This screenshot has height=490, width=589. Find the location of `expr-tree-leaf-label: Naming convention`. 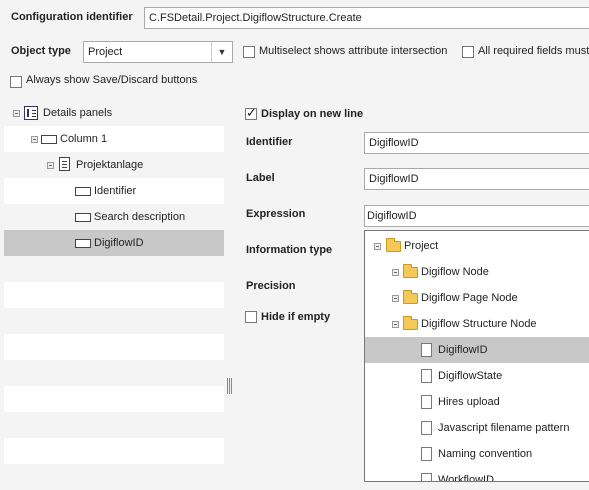

expr-tree-leaf-label: Naming convention is located at coordinates (485, 454).